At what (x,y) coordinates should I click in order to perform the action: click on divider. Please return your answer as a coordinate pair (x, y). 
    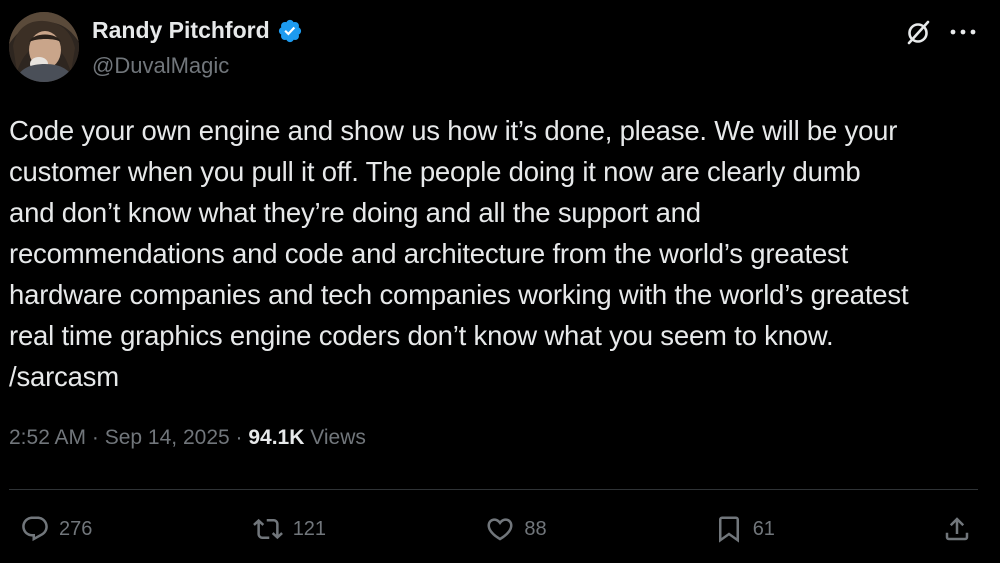
    Looking at the image, I should click on (493, 489).